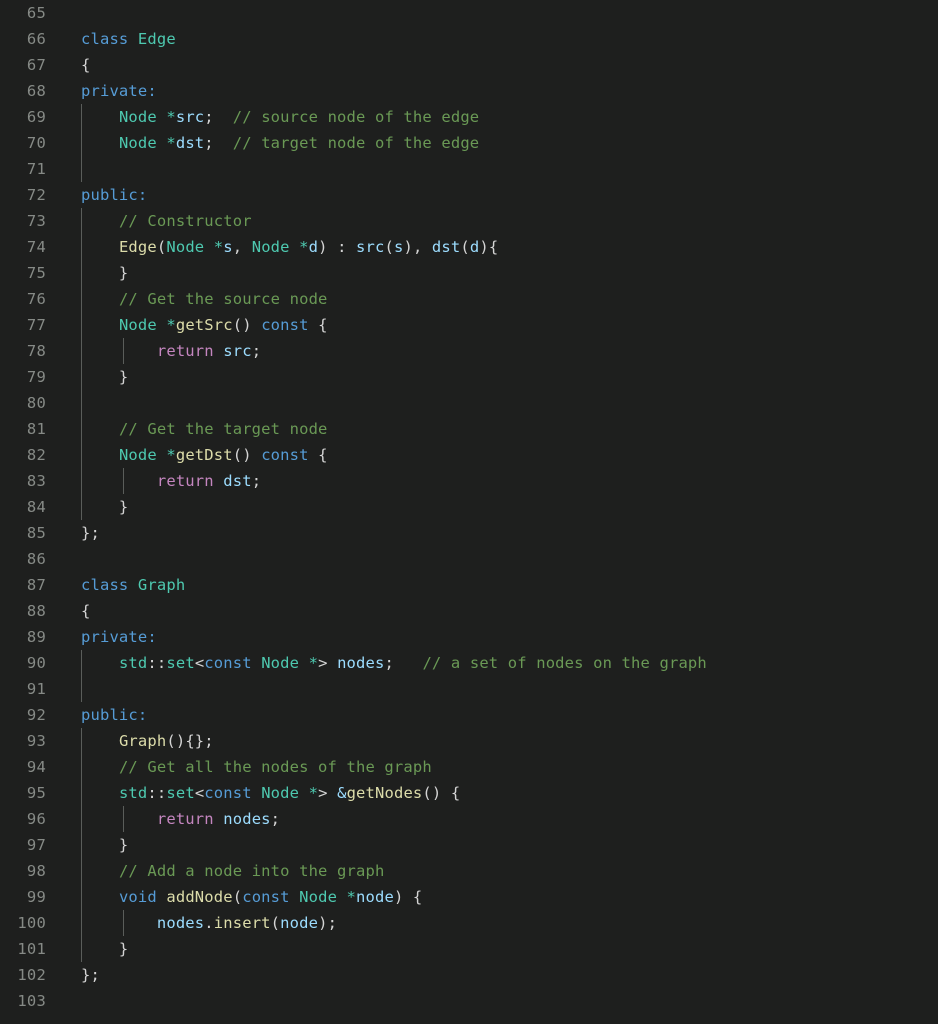  Describe the element at coordinates (204, 429) in the screenshot. I see `line-content: // Get the target node` at that location.